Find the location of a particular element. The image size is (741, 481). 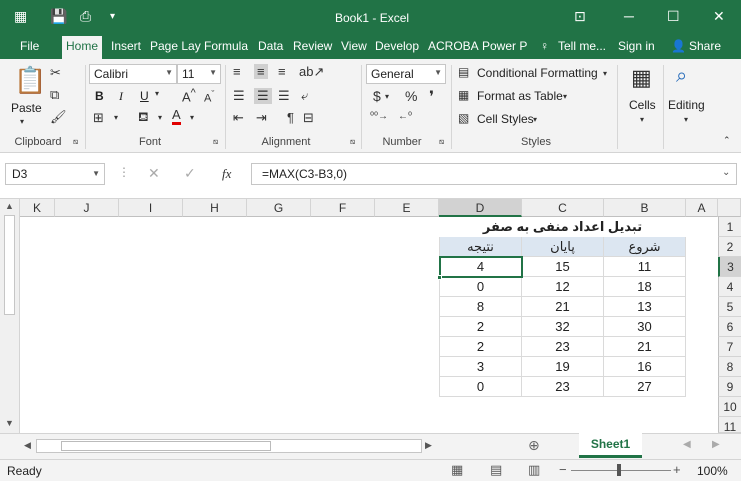

header-cell-start: شروع is located at coordinates (645, 247).